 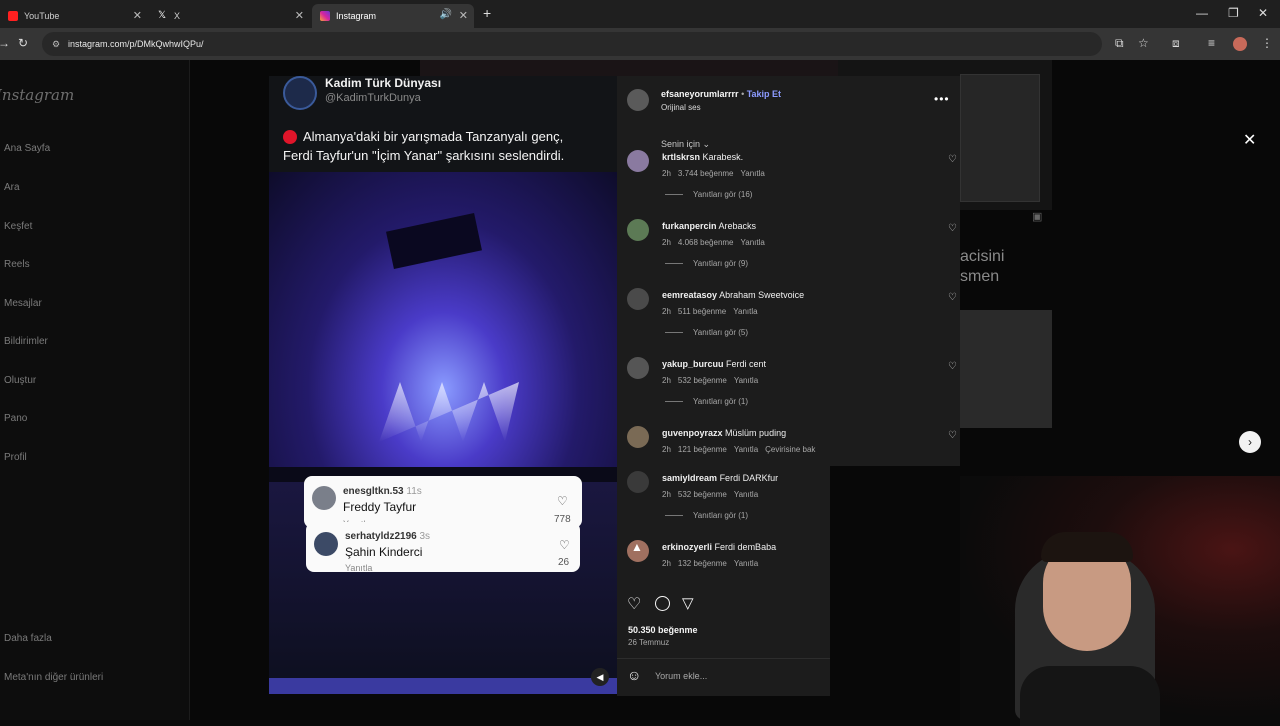 What do you see at coordinates (681, 107) in the screenshot?
I see `audio-label: Orijinal ses` at bounding box center [681, 107].